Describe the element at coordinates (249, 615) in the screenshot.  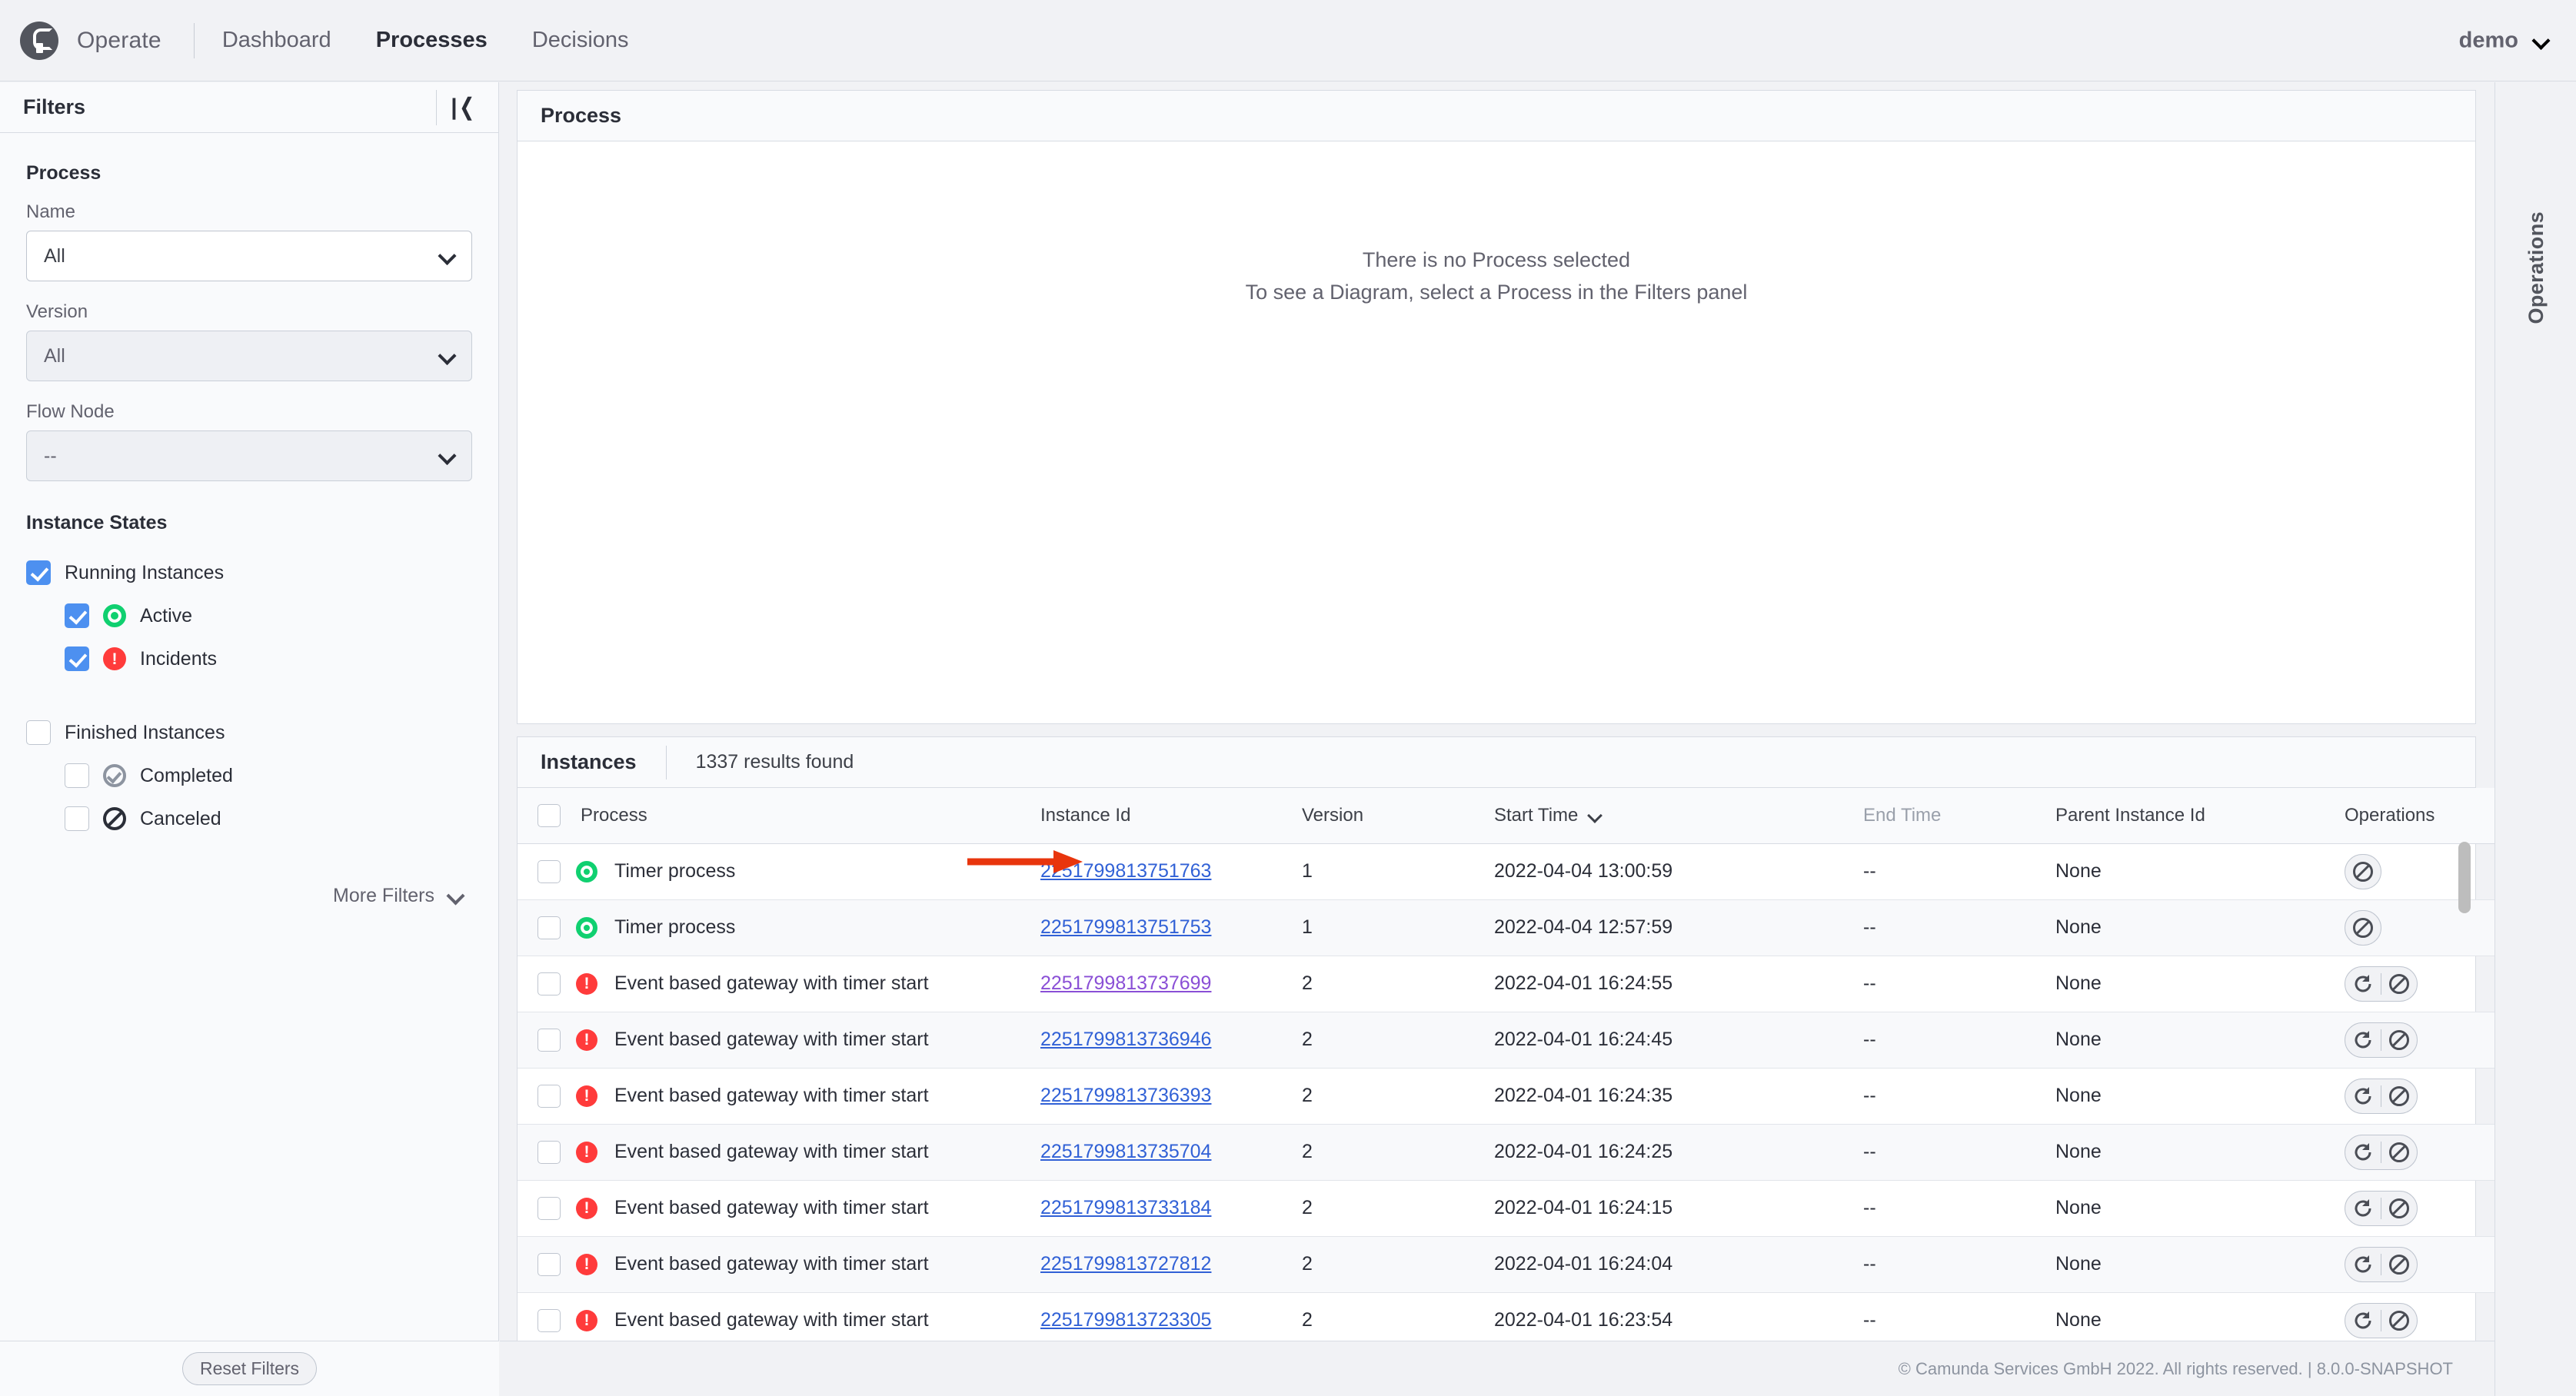
I see `checkbox-row-active: Active` at that location.